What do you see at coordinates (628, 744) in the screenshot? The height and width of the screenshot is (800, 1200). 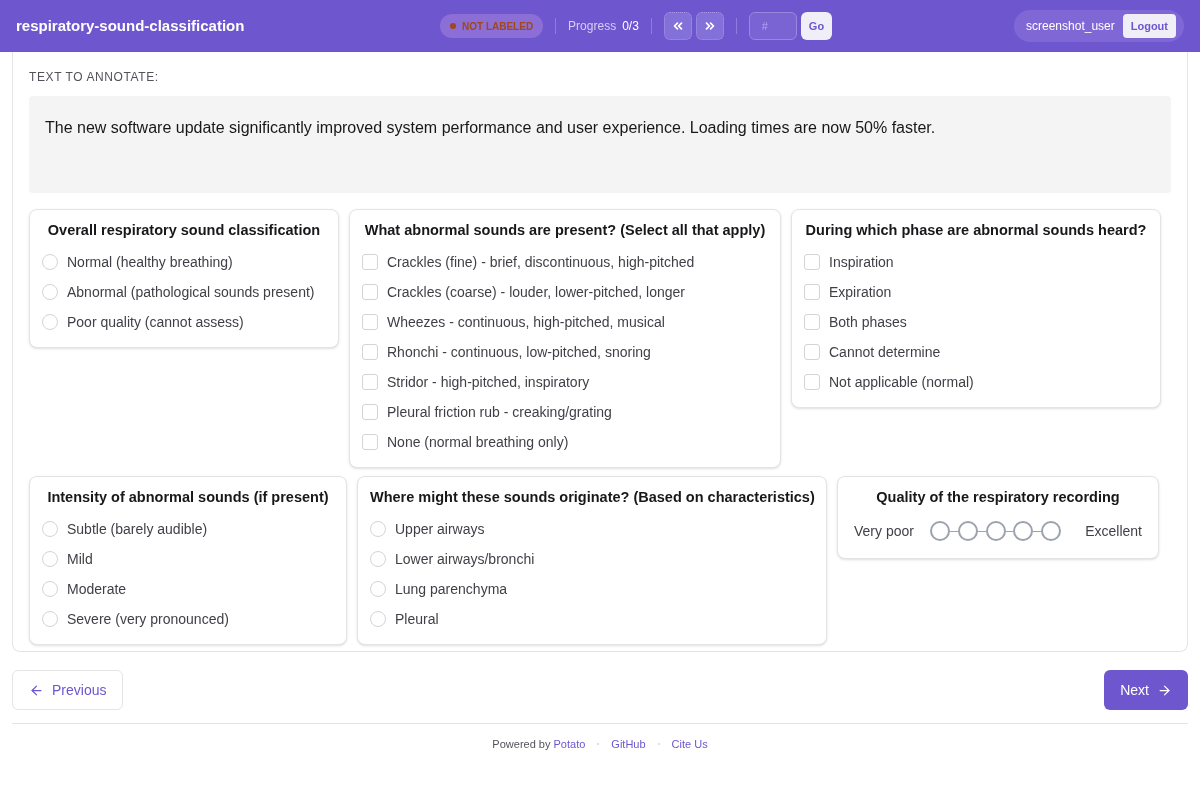 I see `footer-link: GitHub` at bounding box center [628, 744].